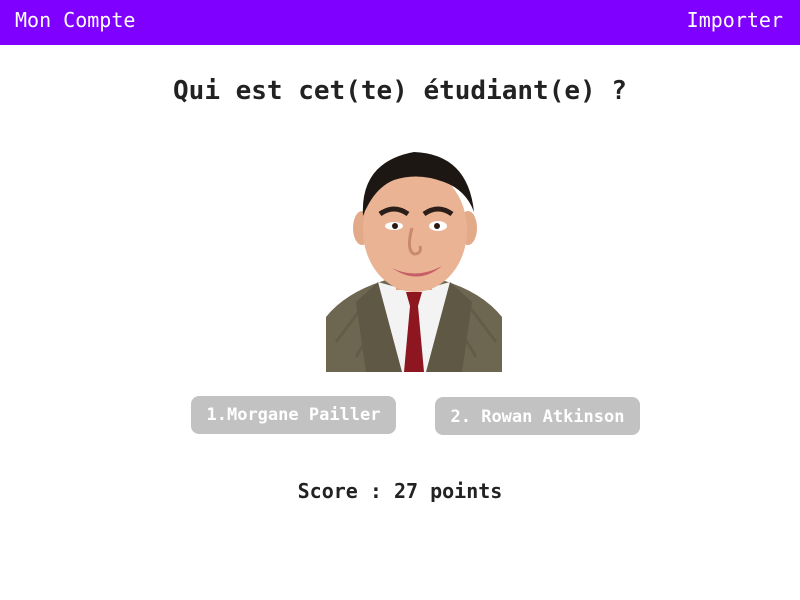 The height and width of the screenshot is (600, 800). Describe the element at coordinates (400, 491) in the screenshot. I see `score-display: Score : 27 points` at that location.